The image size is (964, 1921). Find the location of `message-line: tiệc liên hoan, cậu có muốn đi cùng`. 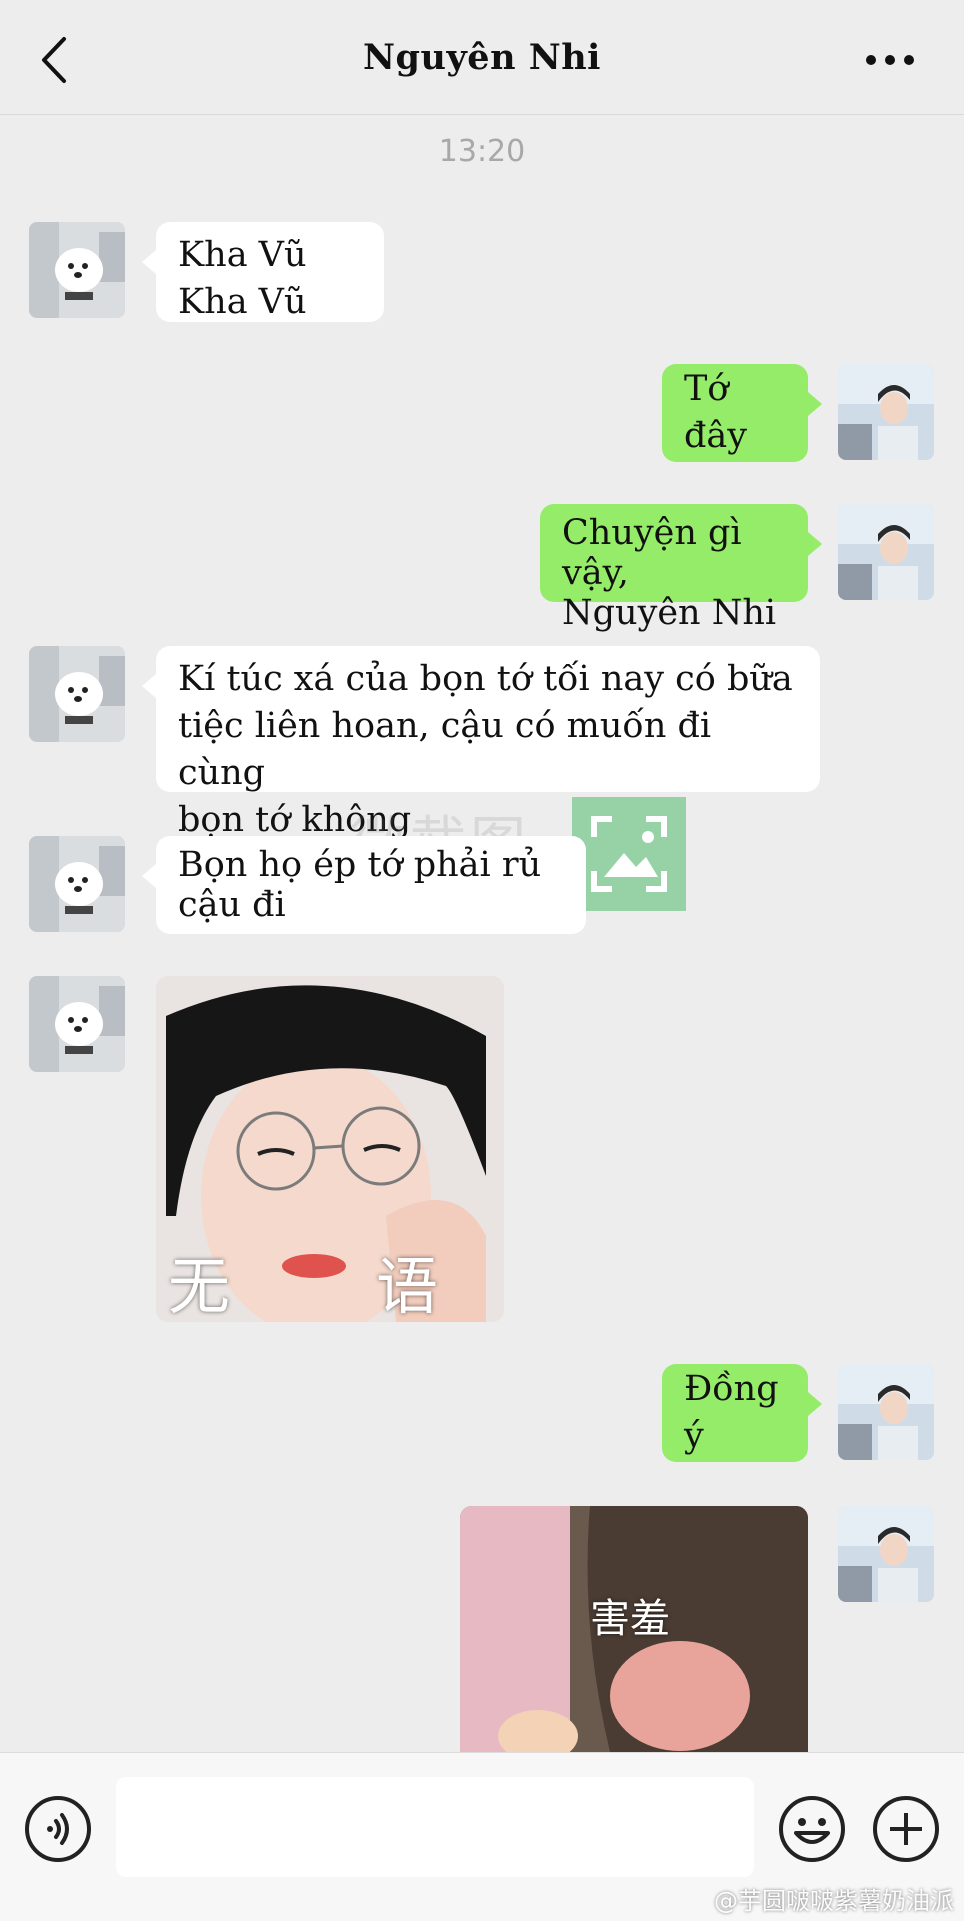

message-line: tiệc liên hoan, cậu có muốn đi cùng is located at coordinates (445, 749).